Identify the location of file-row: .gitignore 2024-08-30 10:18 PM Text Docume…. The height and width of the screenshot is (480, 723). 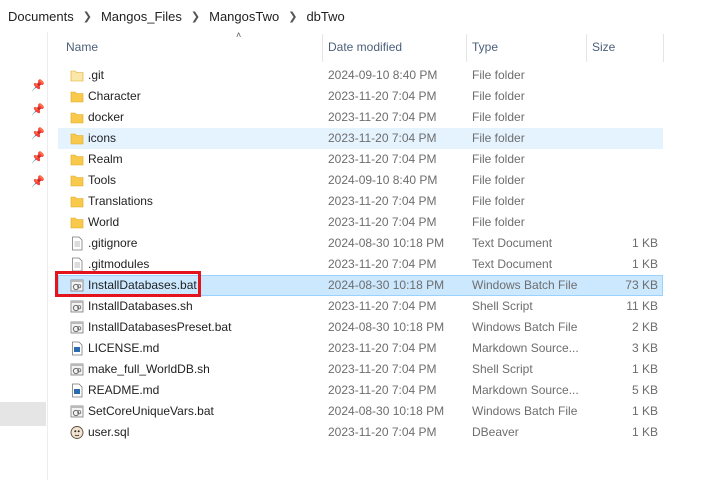
(360, 243).